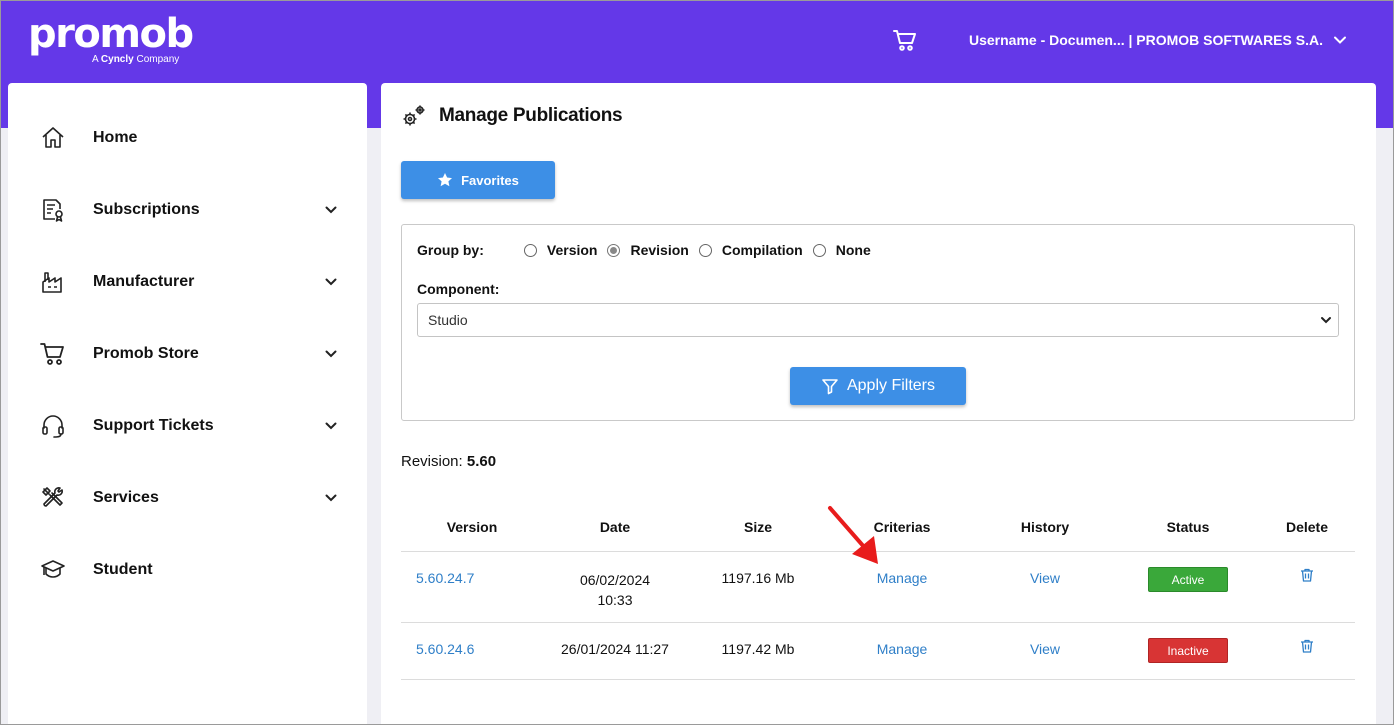 Image resolution: width=1394 pixels, height=725 pixels. What do you see at coordinates (146, 209) in the screenshot?
I see `sidebar-item-label: Subscriptions` at bounding box center [146, 209].